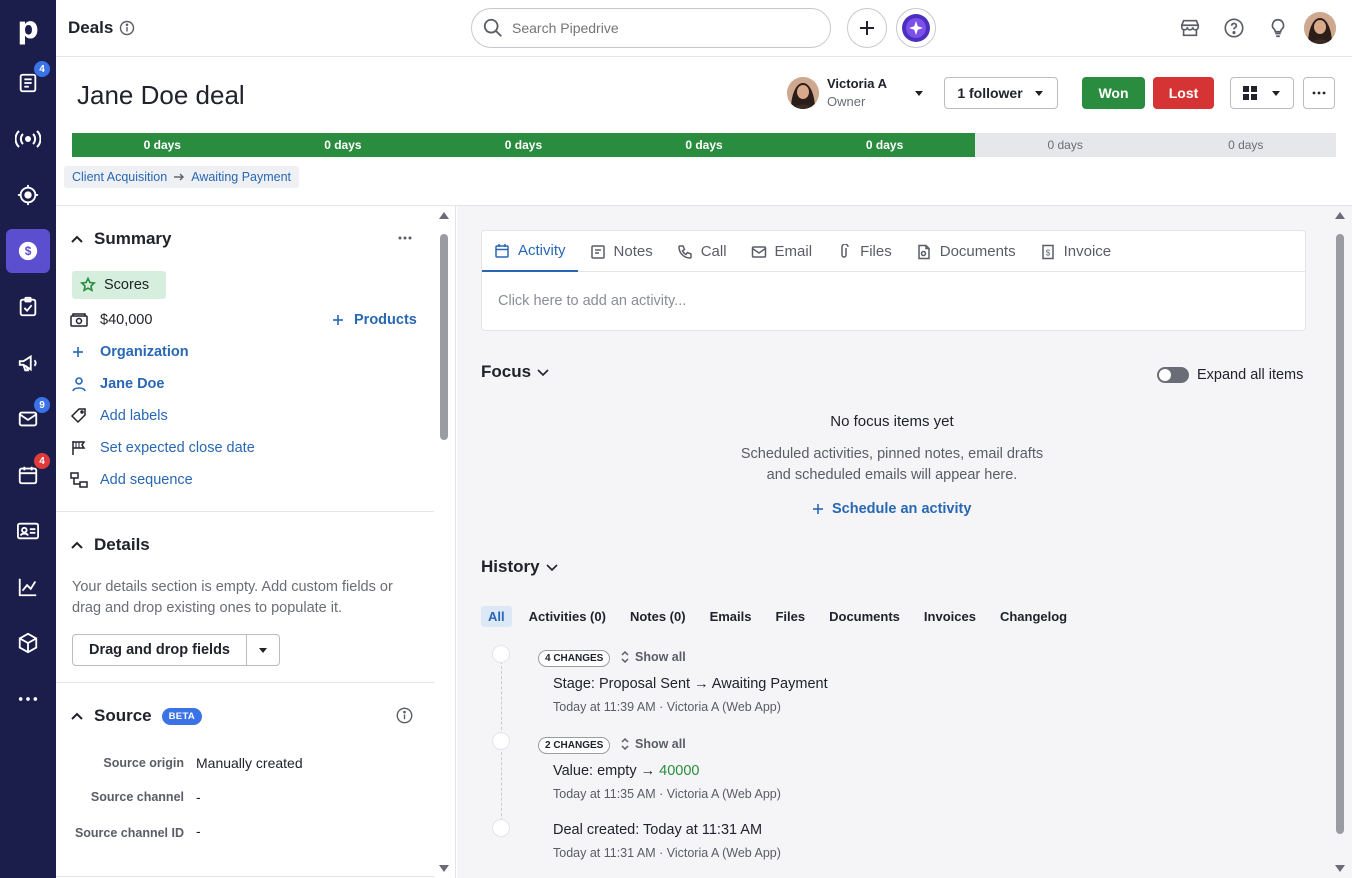  I want to click on focus-empty-title: No focus items yet, so click(892, 421).